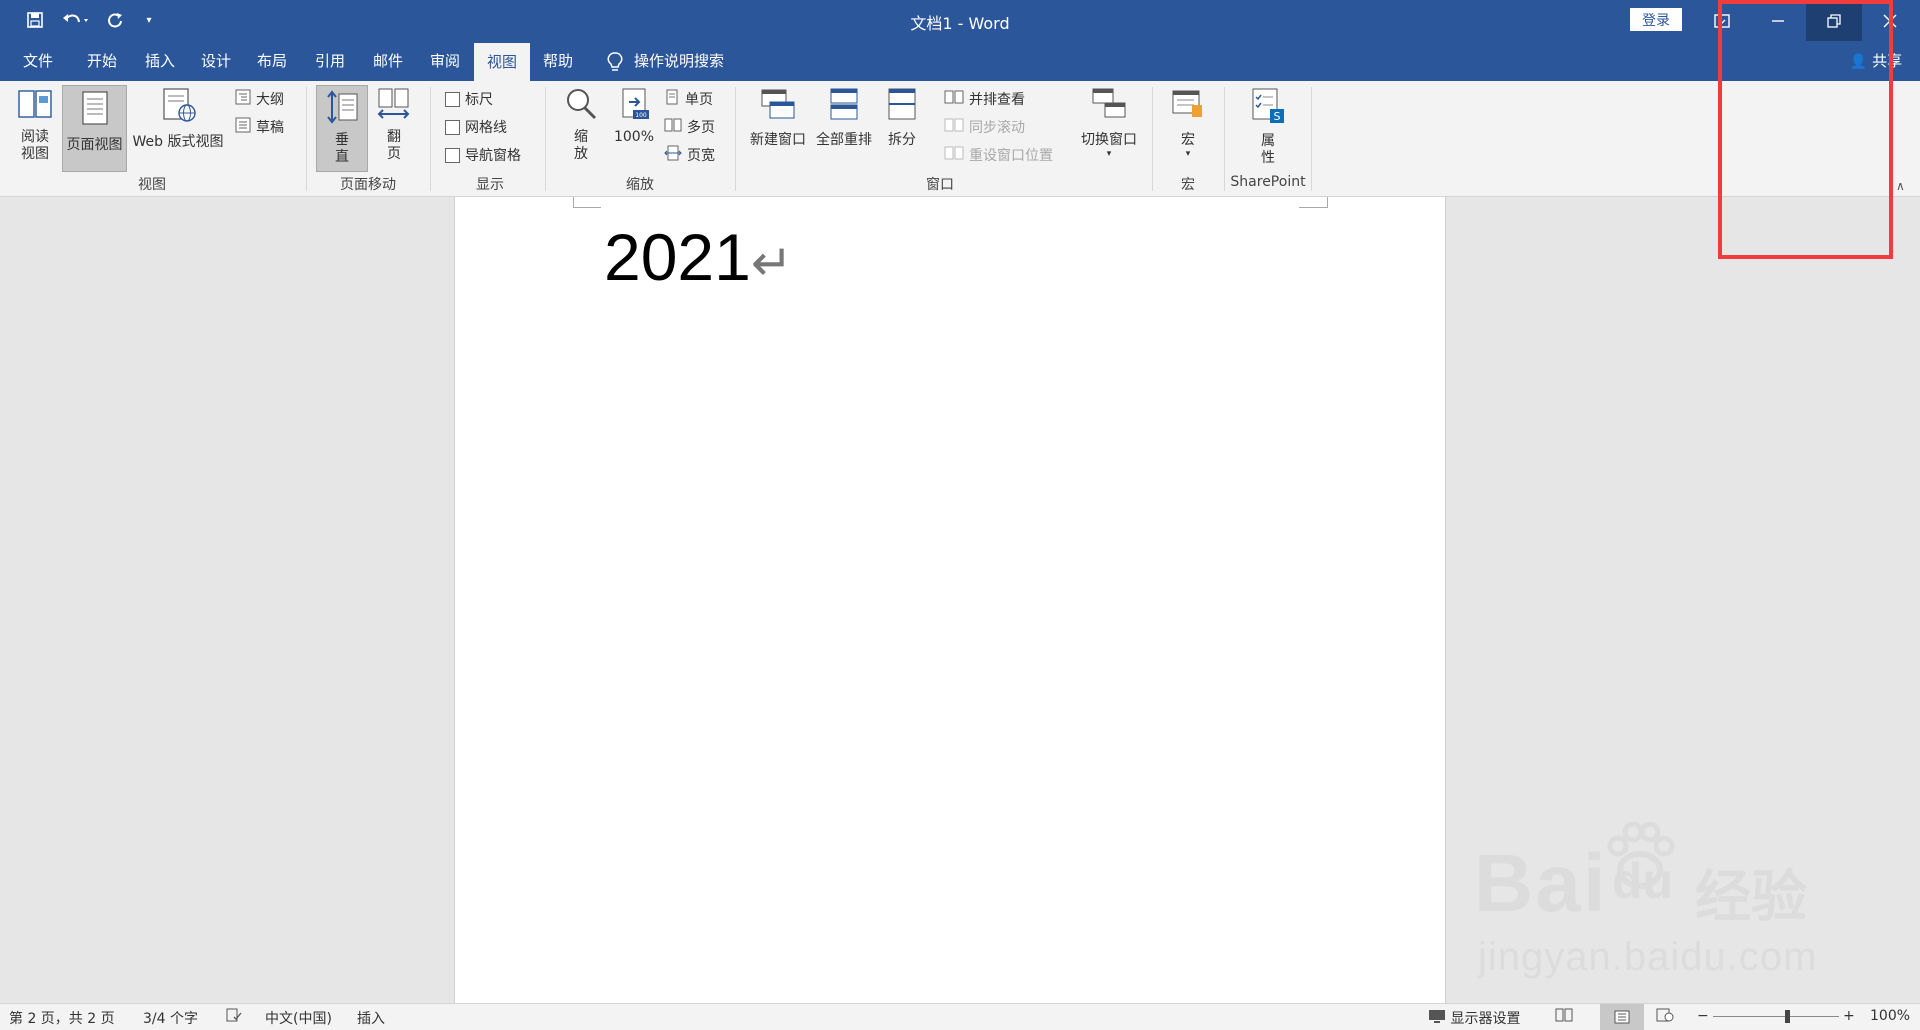 This screenshot has height=1030, width=1920. I want to click on one-page-button: 单页, so click(688, 99).